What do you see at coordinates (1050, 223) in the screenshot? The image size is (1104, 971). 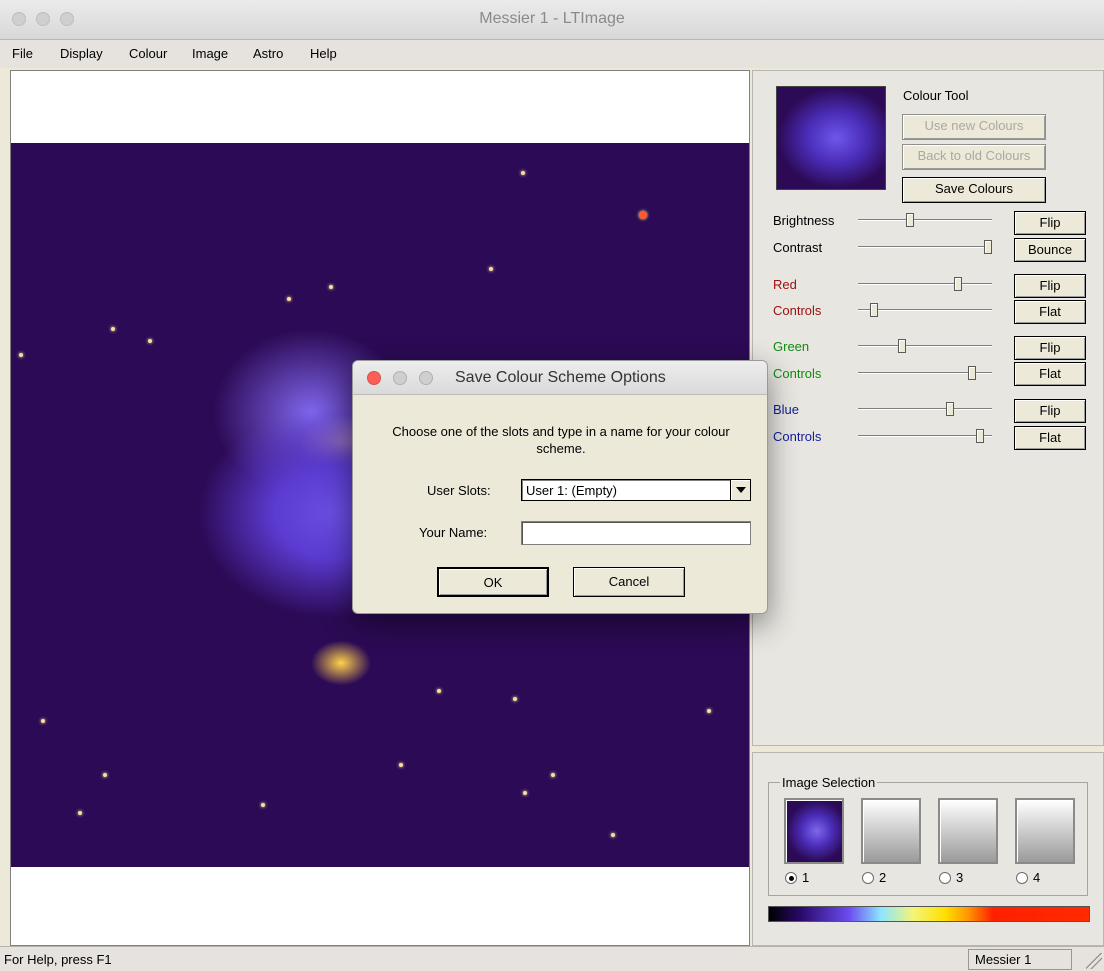 I see `brightness-flip-button: Flip` at bounding box center [1050, 223].